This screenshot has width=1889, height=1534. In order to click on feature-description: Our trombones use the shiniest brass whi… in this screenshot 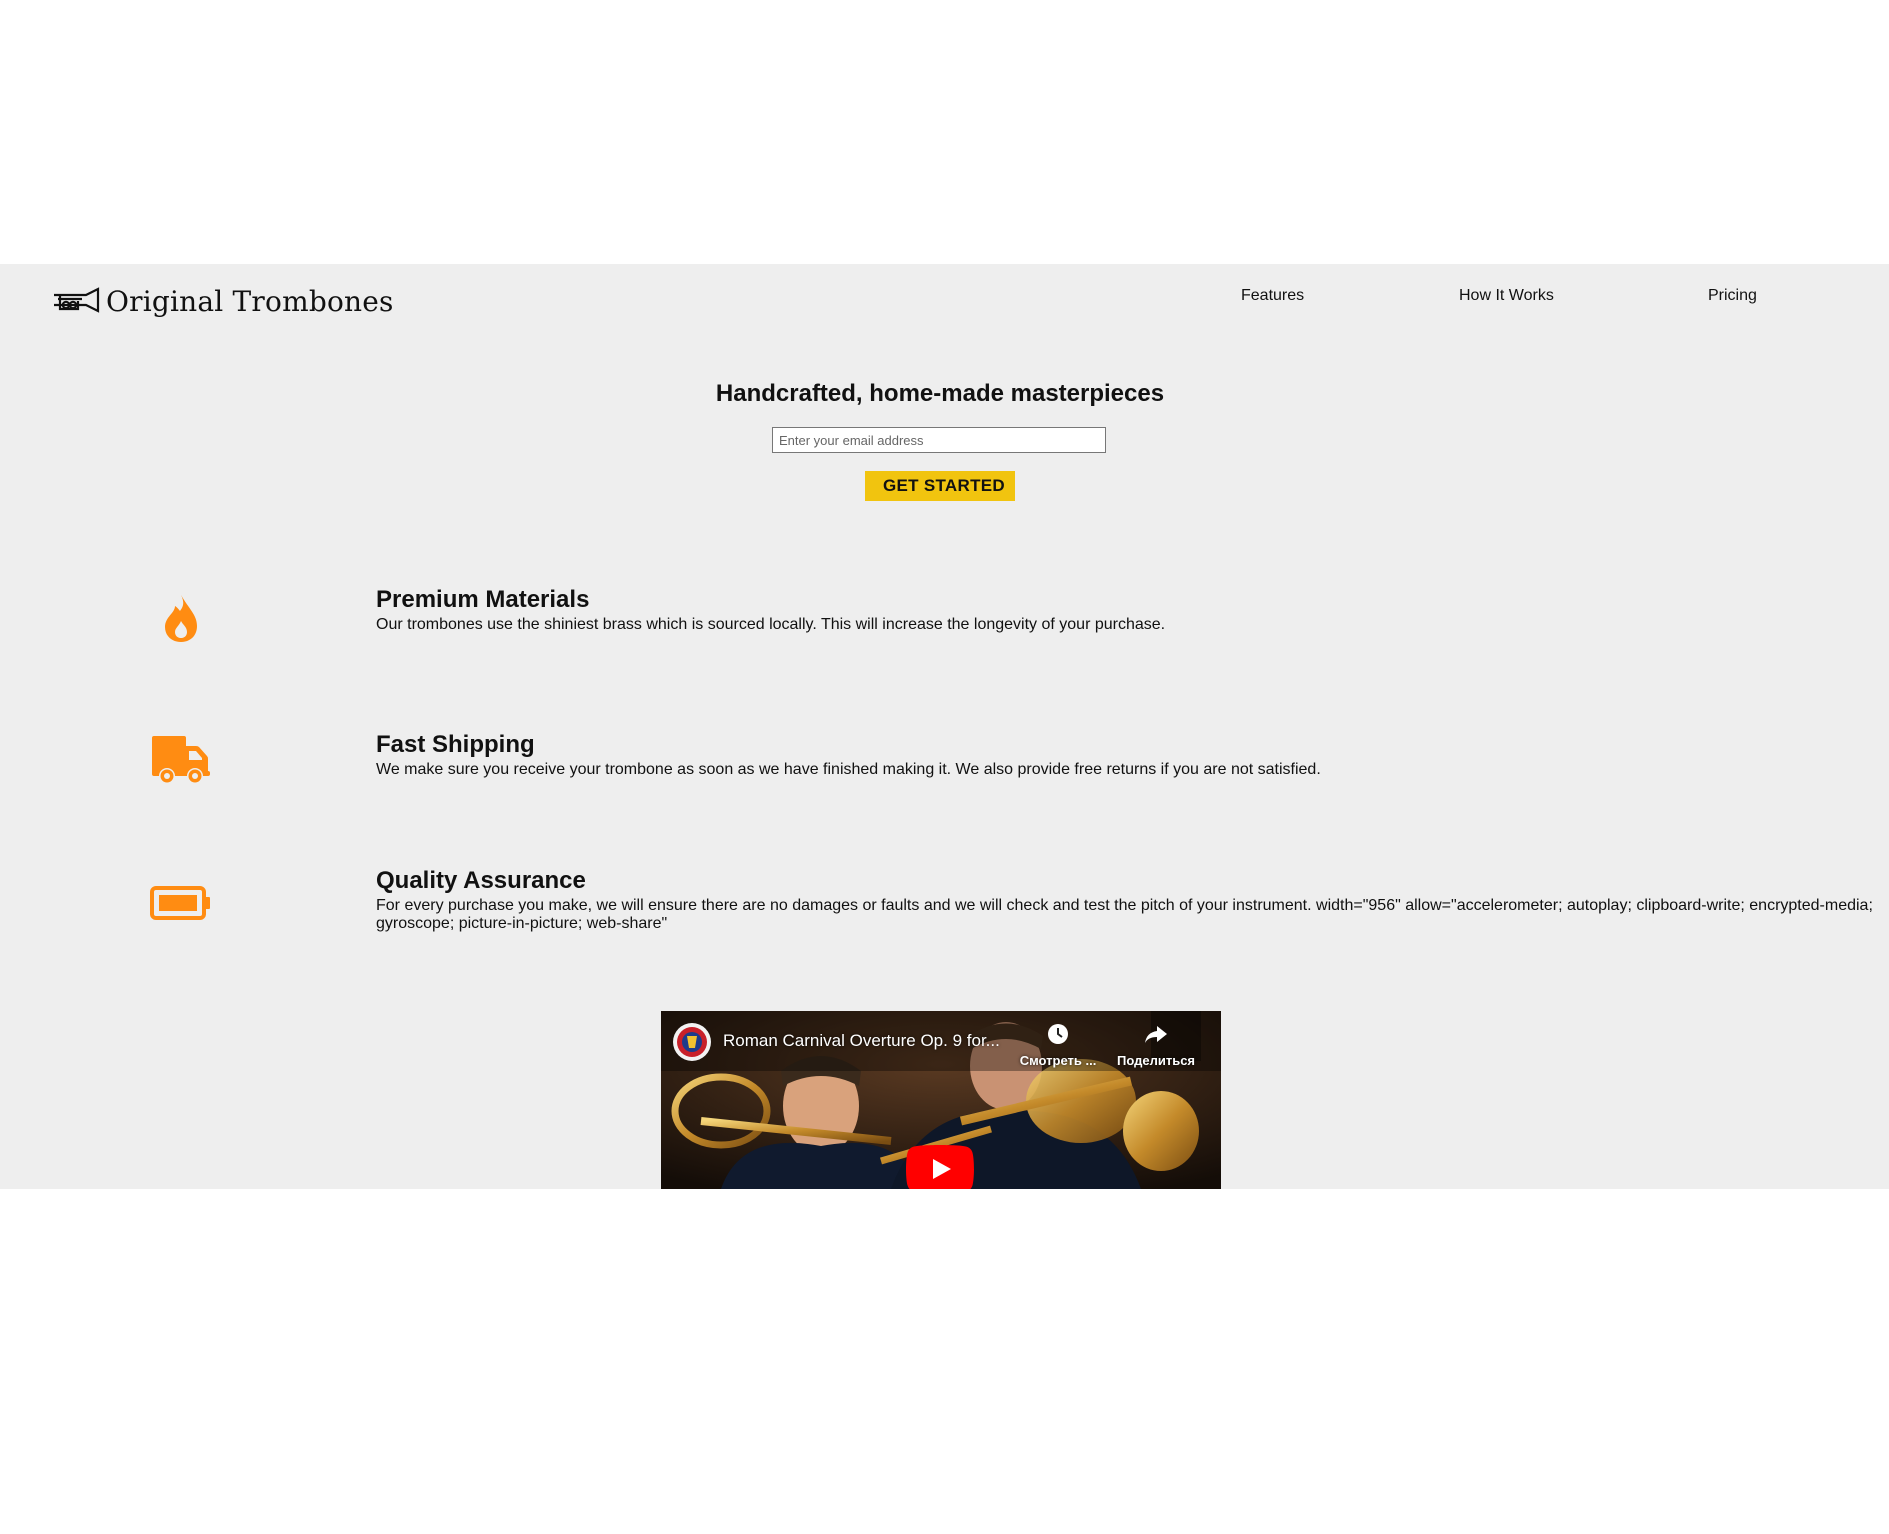, I will do `click(771, 624)`.